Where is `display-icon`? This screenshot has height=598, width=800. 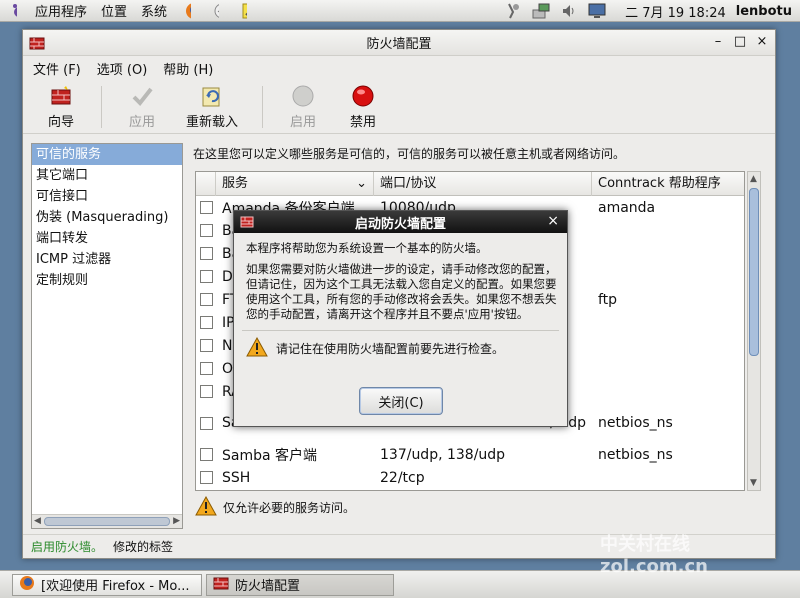
display-icon is located at coordinates (597, 11).